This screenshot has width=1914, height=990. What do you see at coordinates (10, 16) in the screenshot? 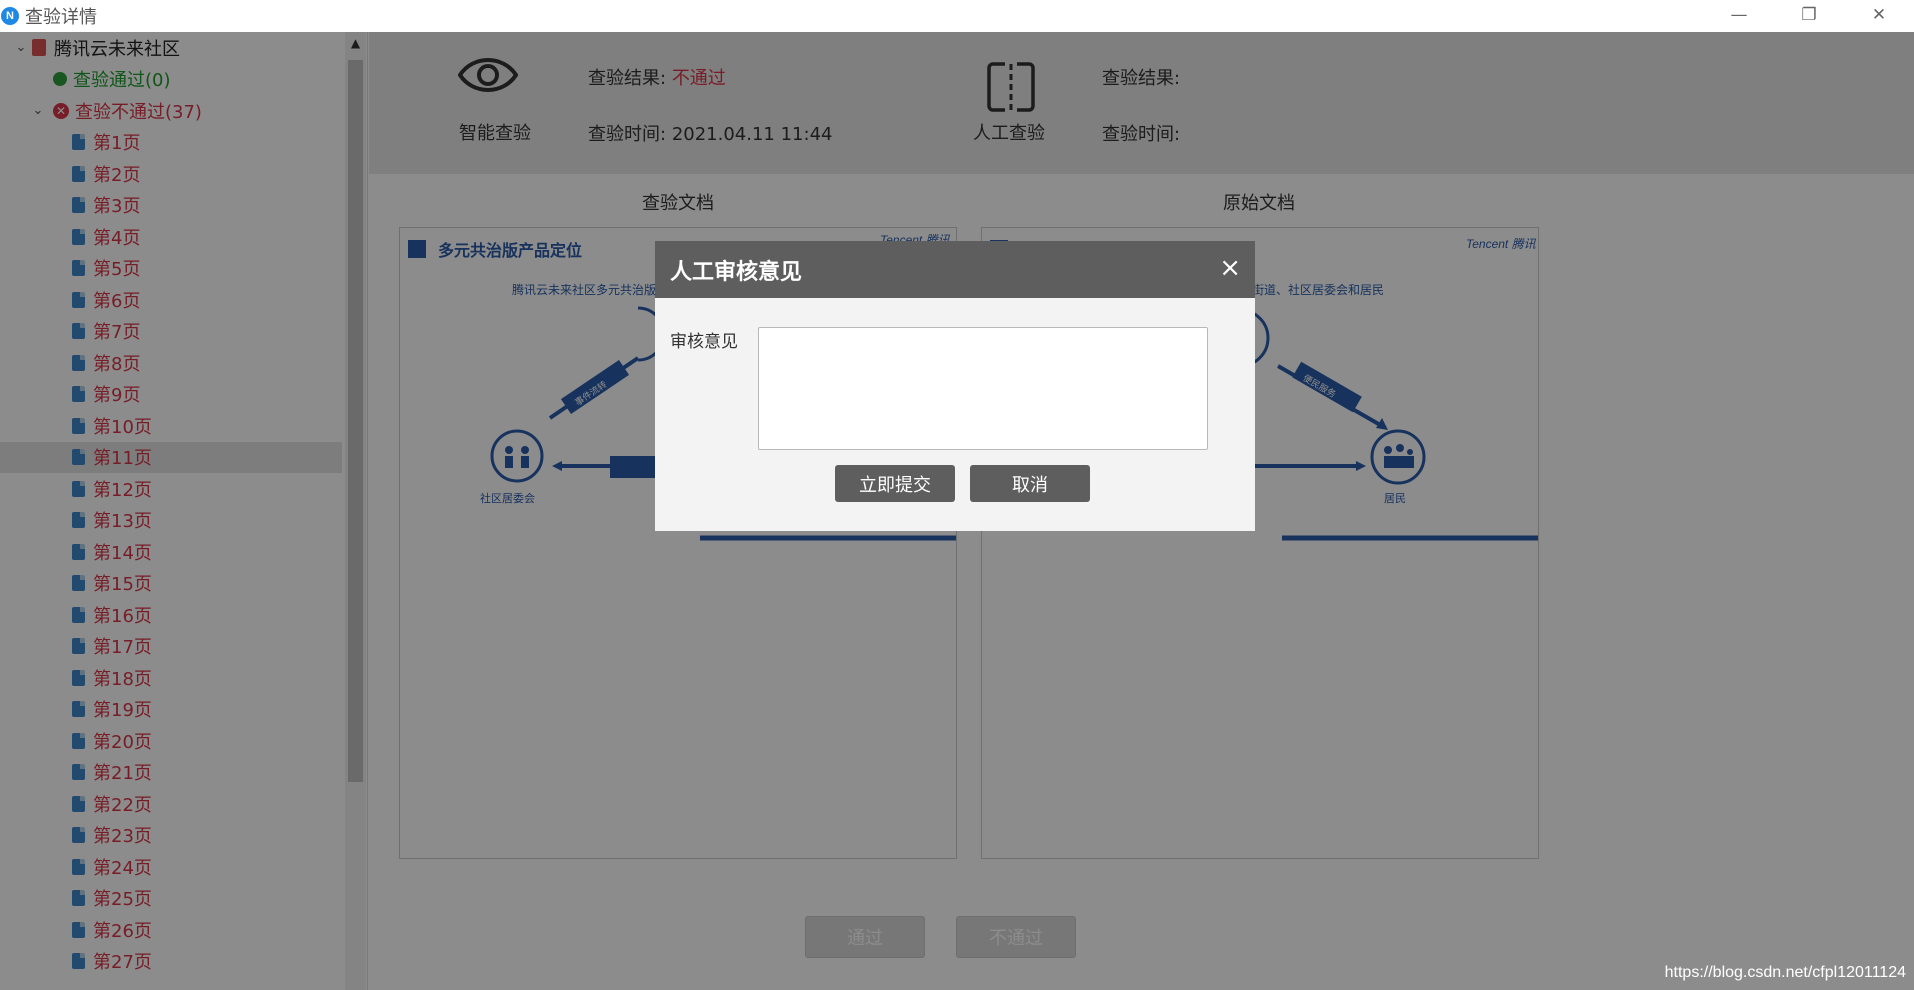
I see `app-logo-icon: N` at bounding box center [10, 16].